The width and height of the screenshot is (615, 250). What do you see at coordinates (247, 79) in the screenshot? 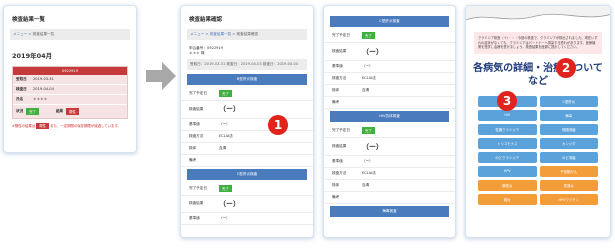
I see `section-header-hepatitis-b: B型肝炎検査` at bounding box center [247, 79].